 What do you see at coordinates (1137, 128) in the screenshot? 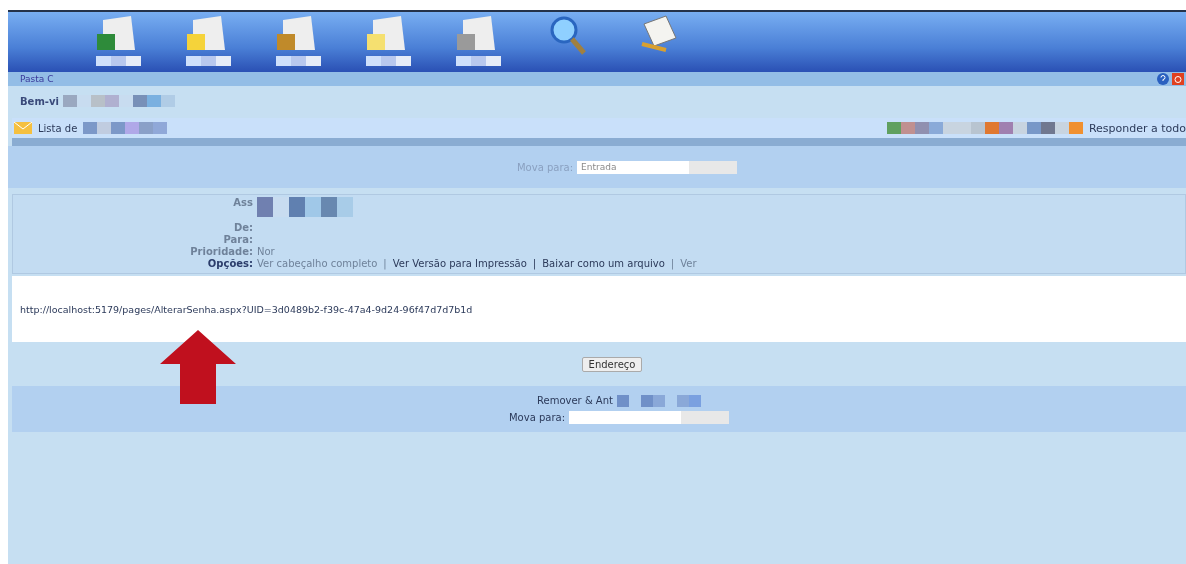
I see `reply-all-link: Responder a todo` at bounding box center [1137, 128].